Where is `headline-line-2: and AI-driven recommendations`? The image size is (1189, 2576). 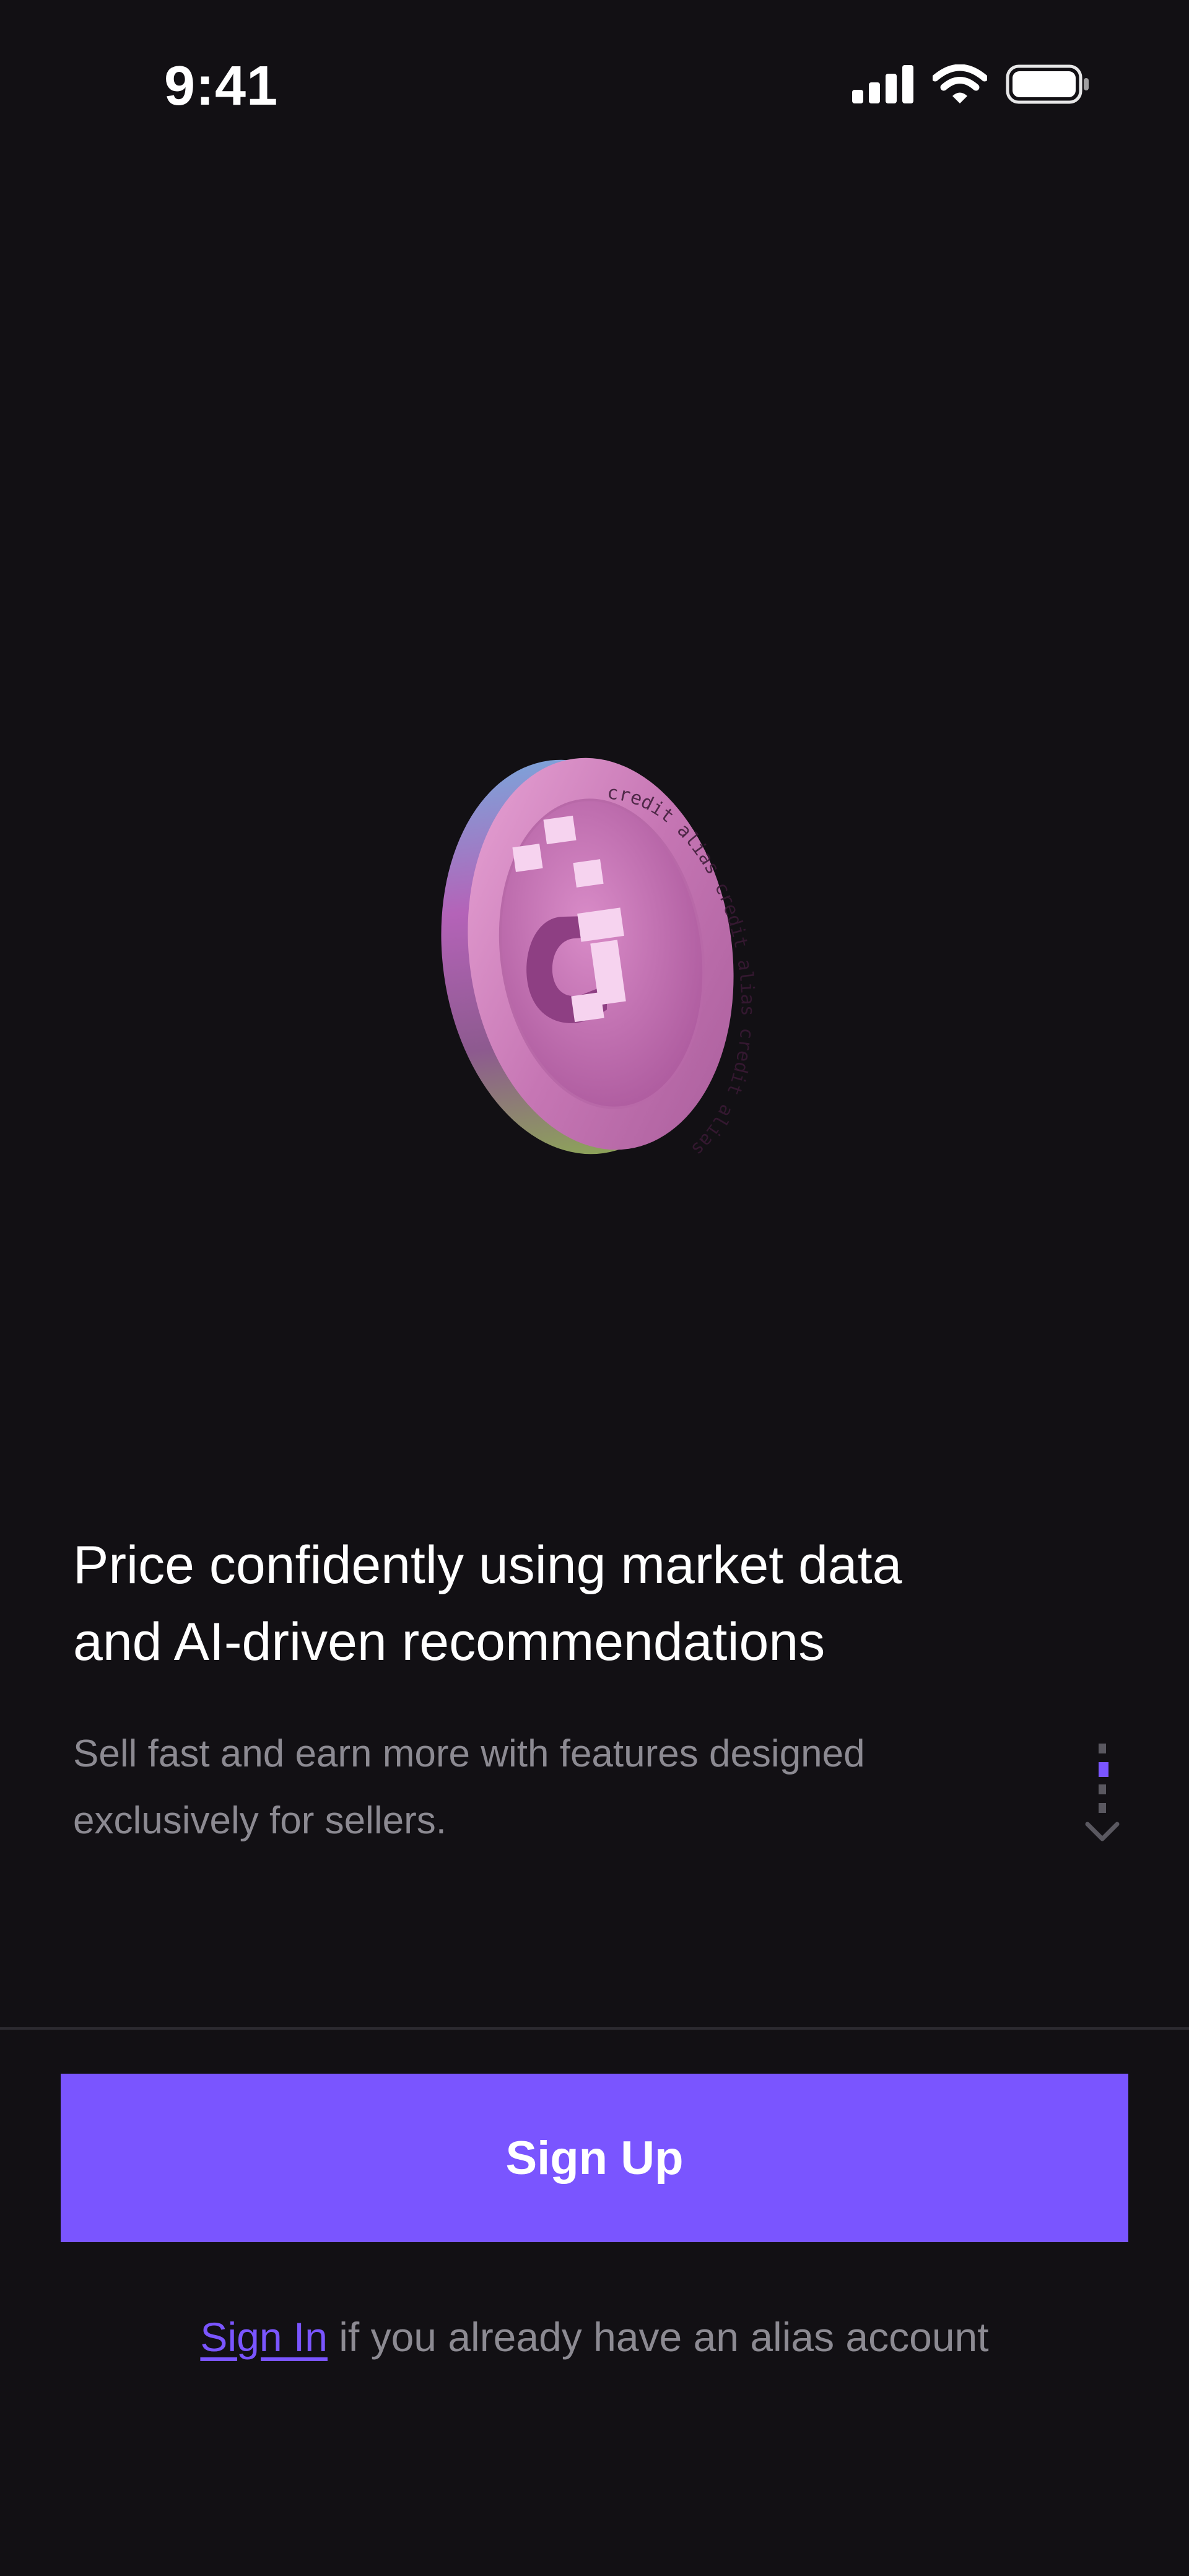 headline-line-2: and AI-driven recommendations is located at coordinates (449, 1642).